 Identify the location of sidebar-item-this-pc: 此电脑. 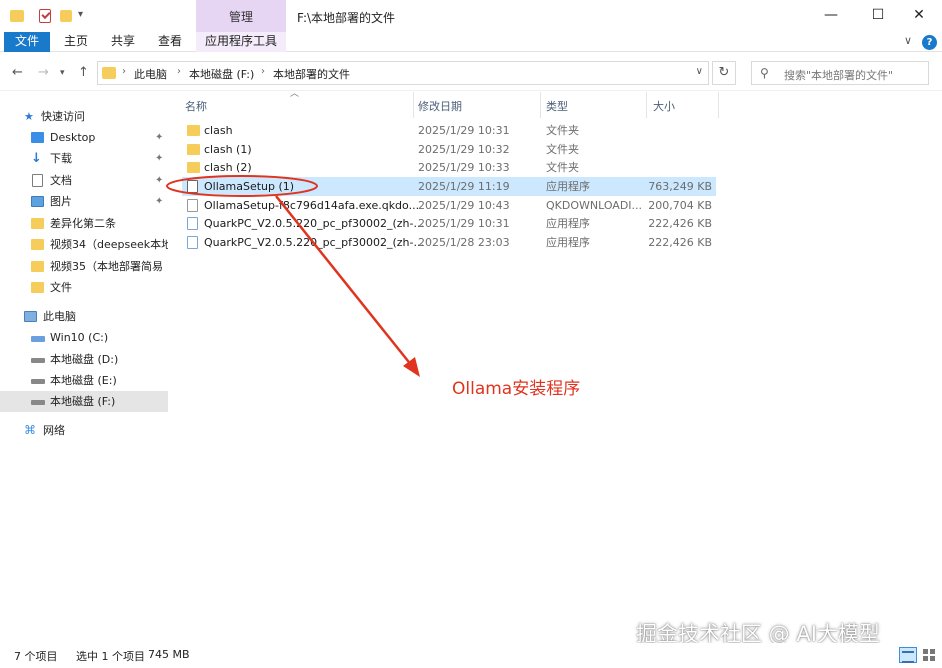
(84, 316).